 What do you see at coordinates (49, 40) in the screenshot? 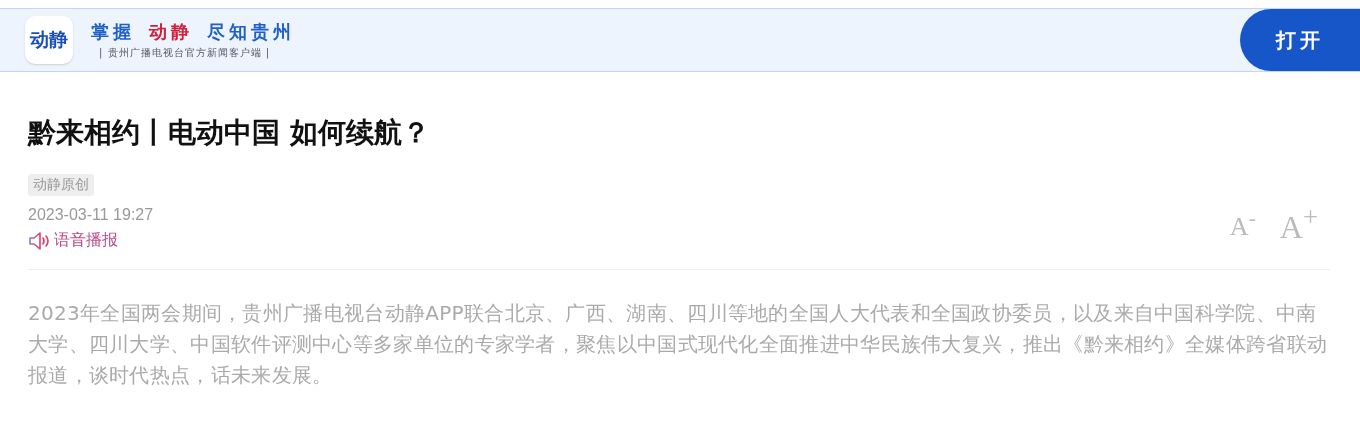
I see `app-logo: 动静` at bounding box center [49, 40].